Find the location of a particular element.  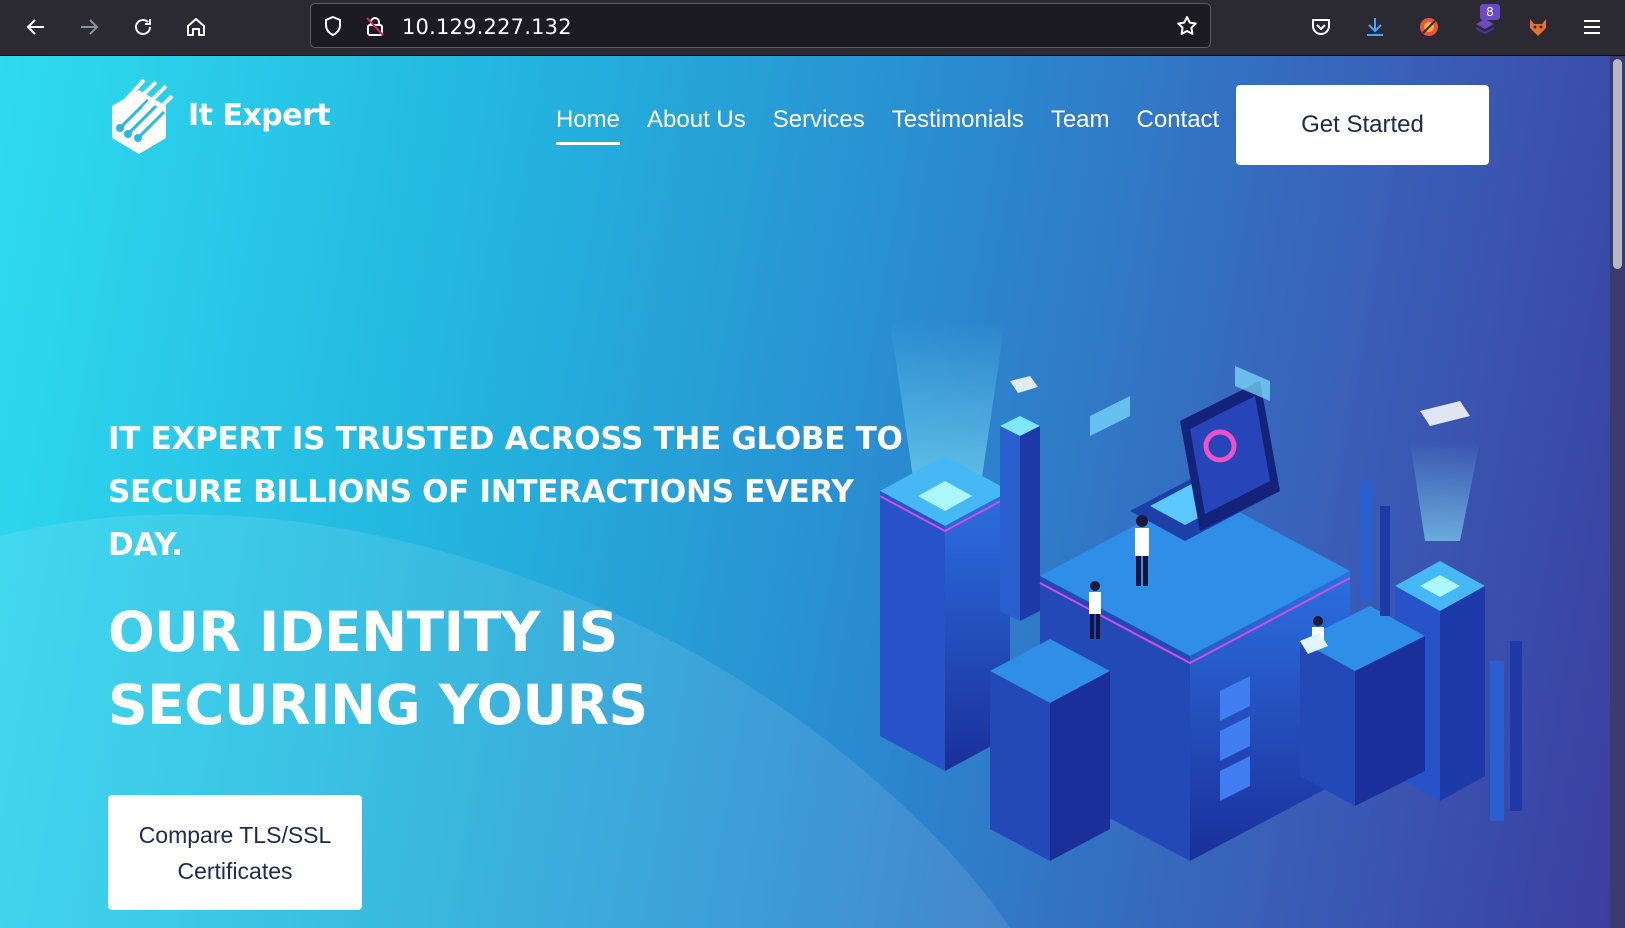

back-arrow-icon is located at coordinates (35, 27).